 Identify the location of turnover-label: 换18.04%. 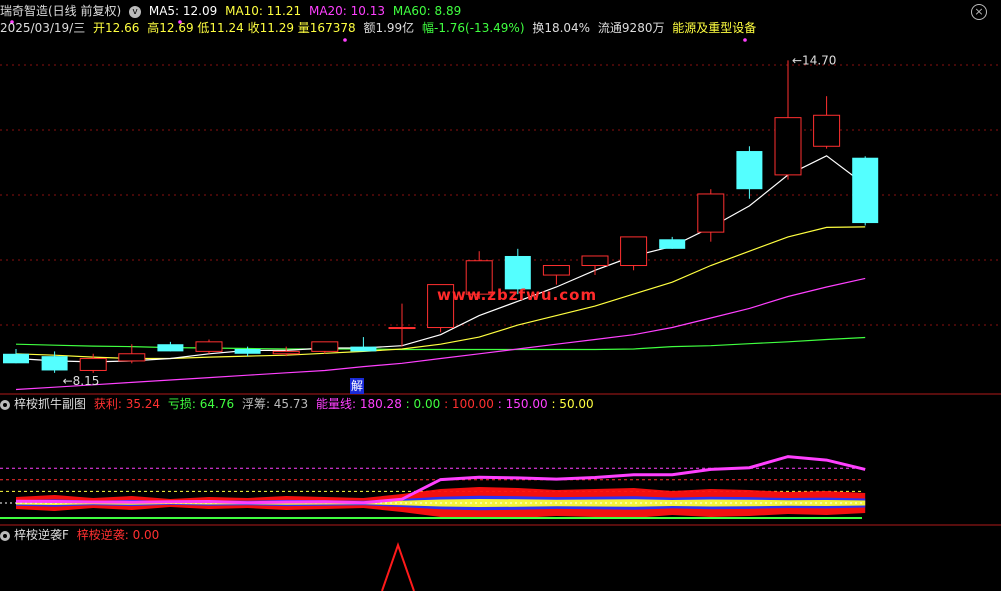
(561, 28).